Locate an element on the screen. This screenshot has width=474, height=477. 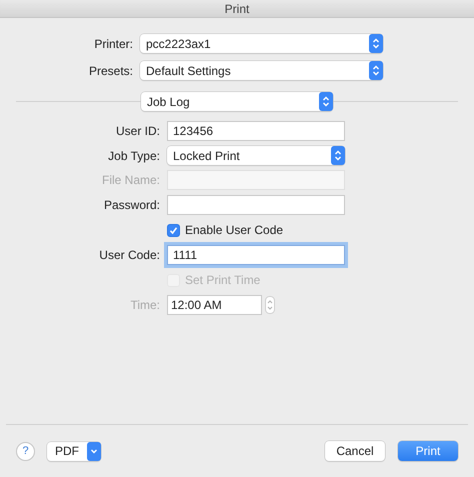
input-field: 1111 is located at coordinates (256, 255).